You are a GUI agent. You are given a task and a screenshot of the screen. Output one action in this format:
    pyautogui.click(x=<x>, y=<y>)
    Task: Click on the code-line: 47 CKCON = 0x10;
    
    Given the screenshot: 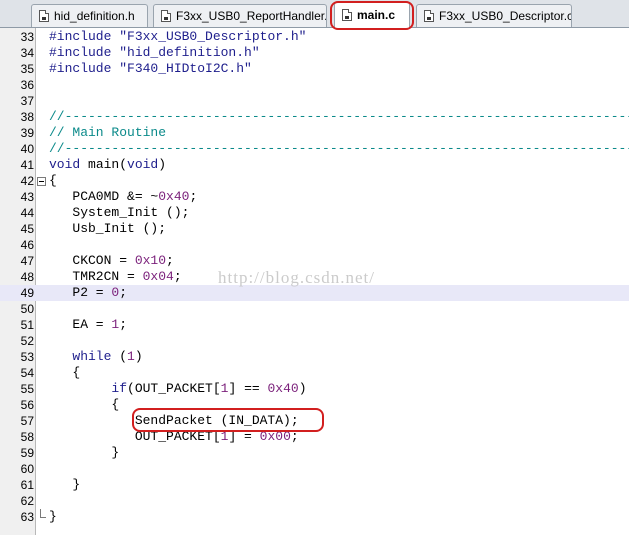 What is the action you would take?
    pyautogui.click(x=314, y=261)
    